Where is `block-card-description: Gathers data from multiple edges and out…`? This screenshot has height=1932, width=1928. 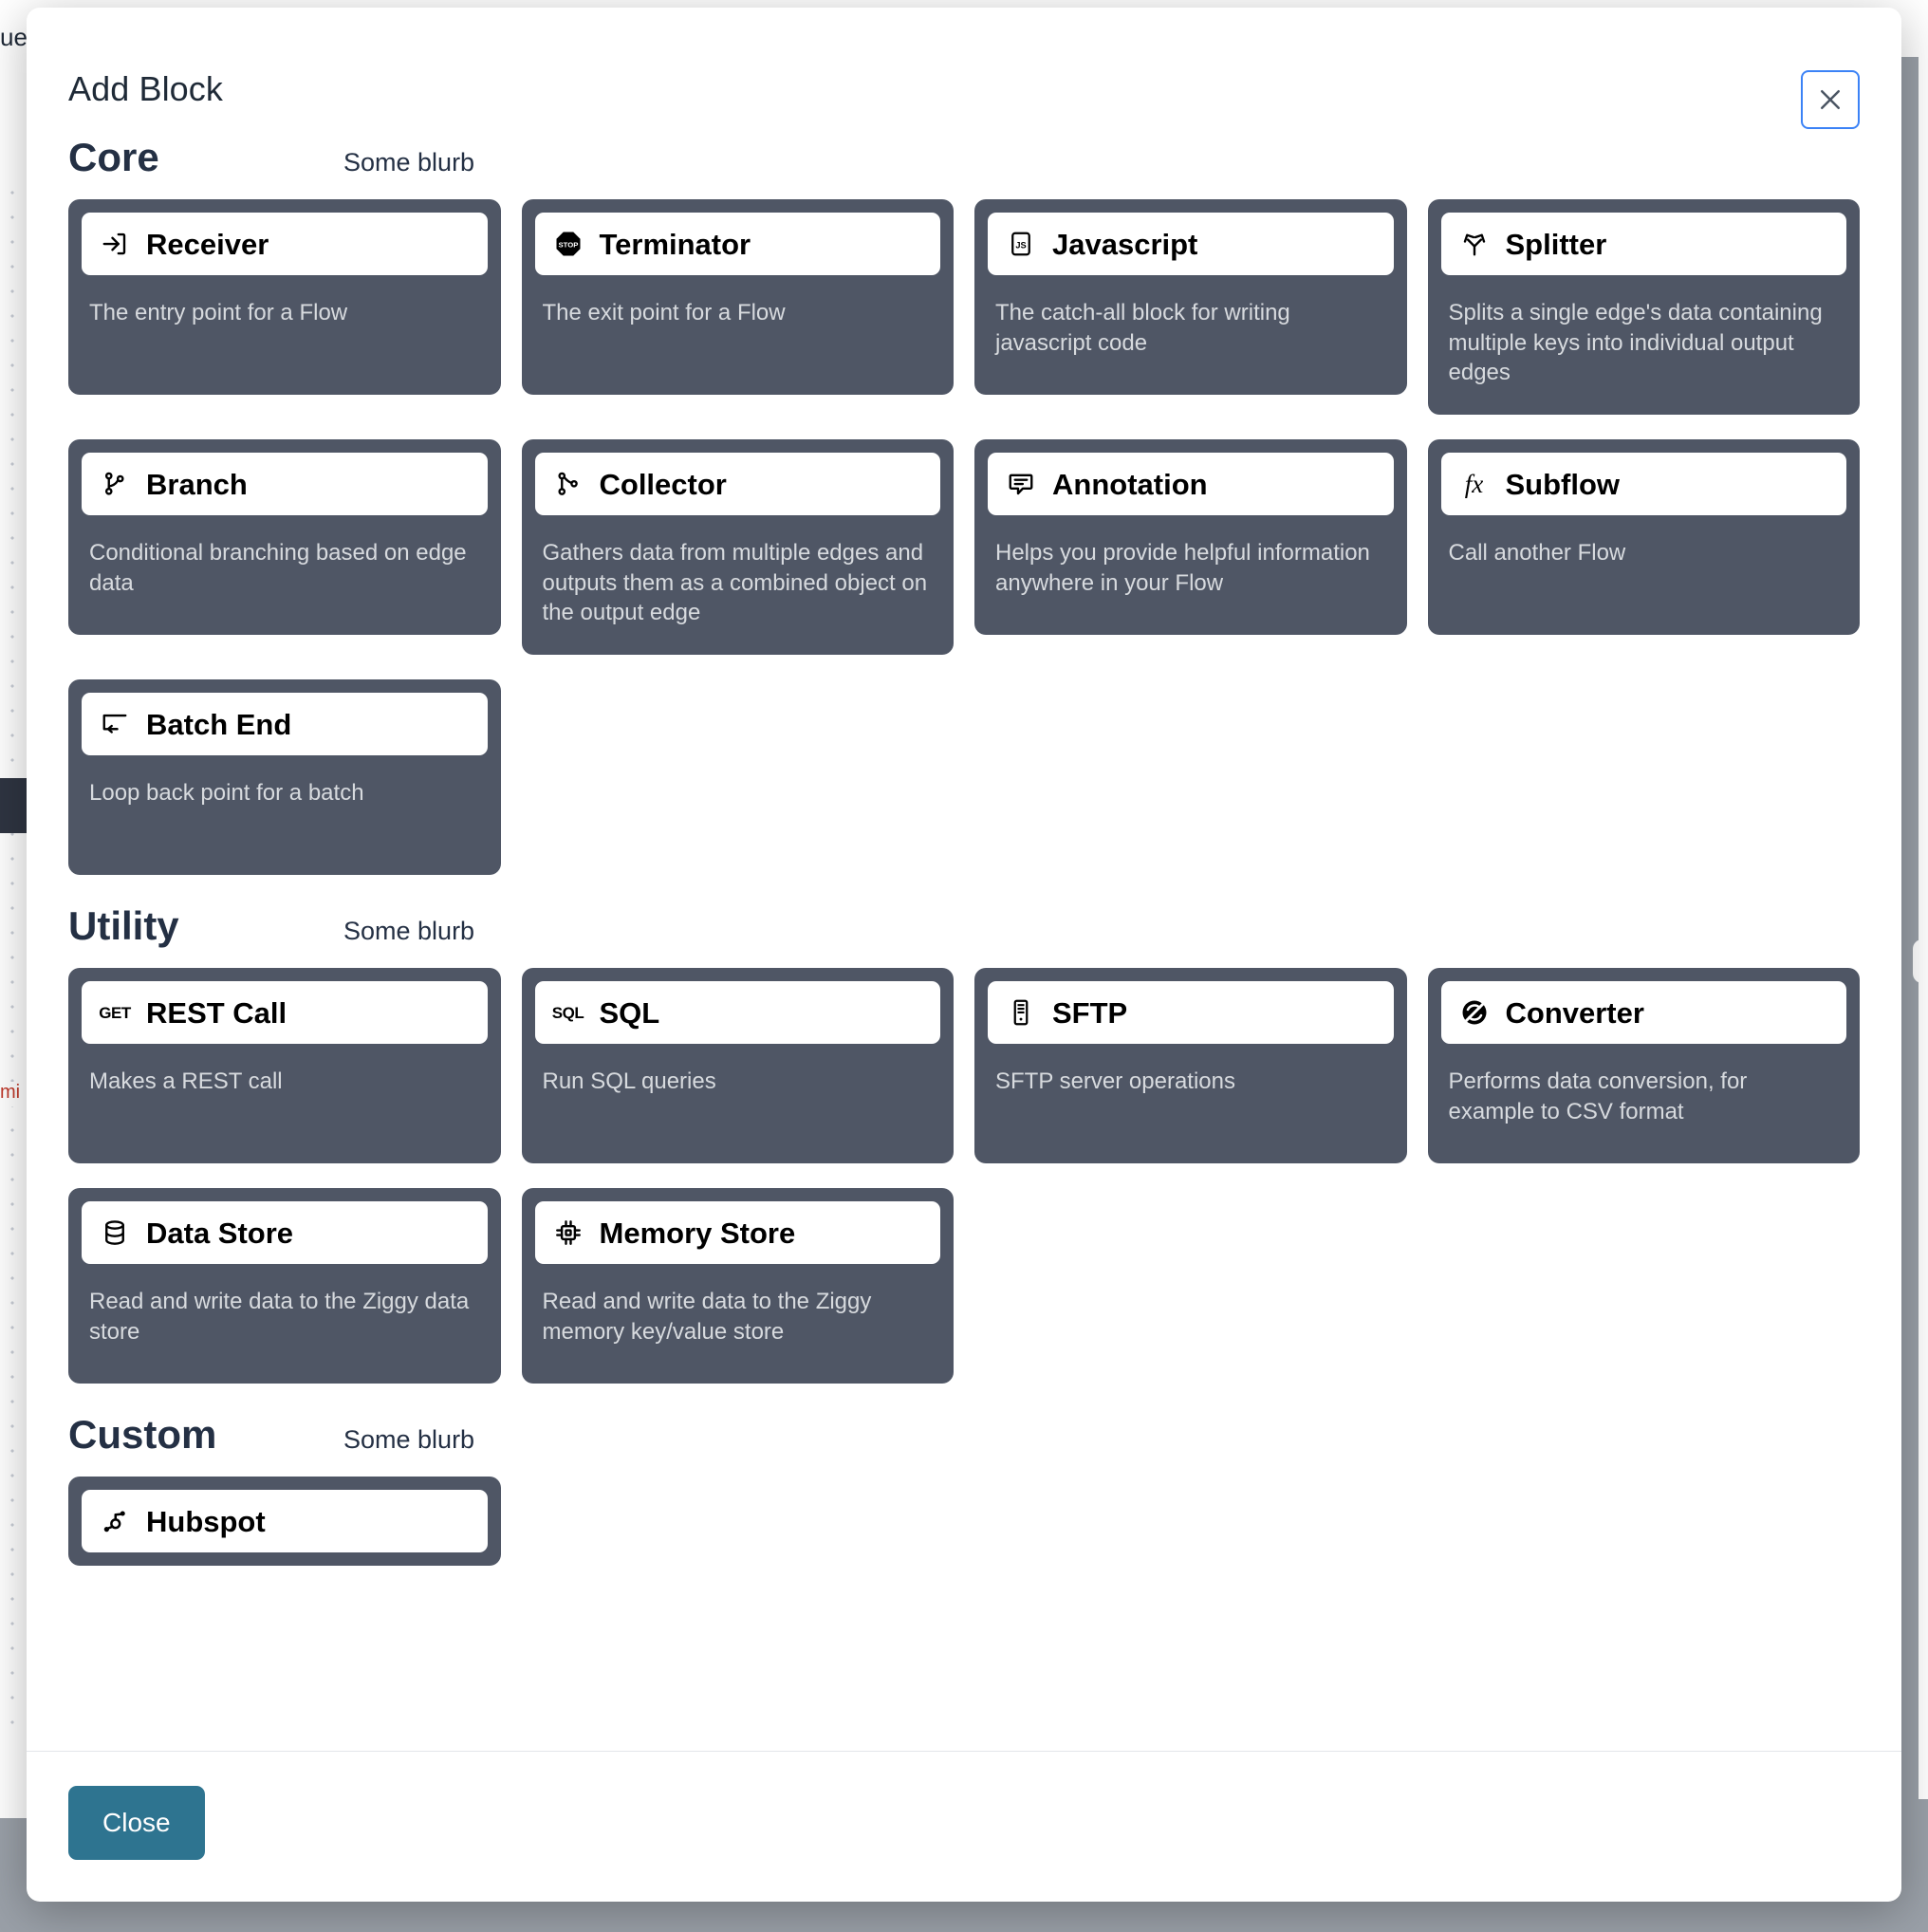
block-card-description: Gathers data from multiple edges and out… is located at coordinates (735, 583).